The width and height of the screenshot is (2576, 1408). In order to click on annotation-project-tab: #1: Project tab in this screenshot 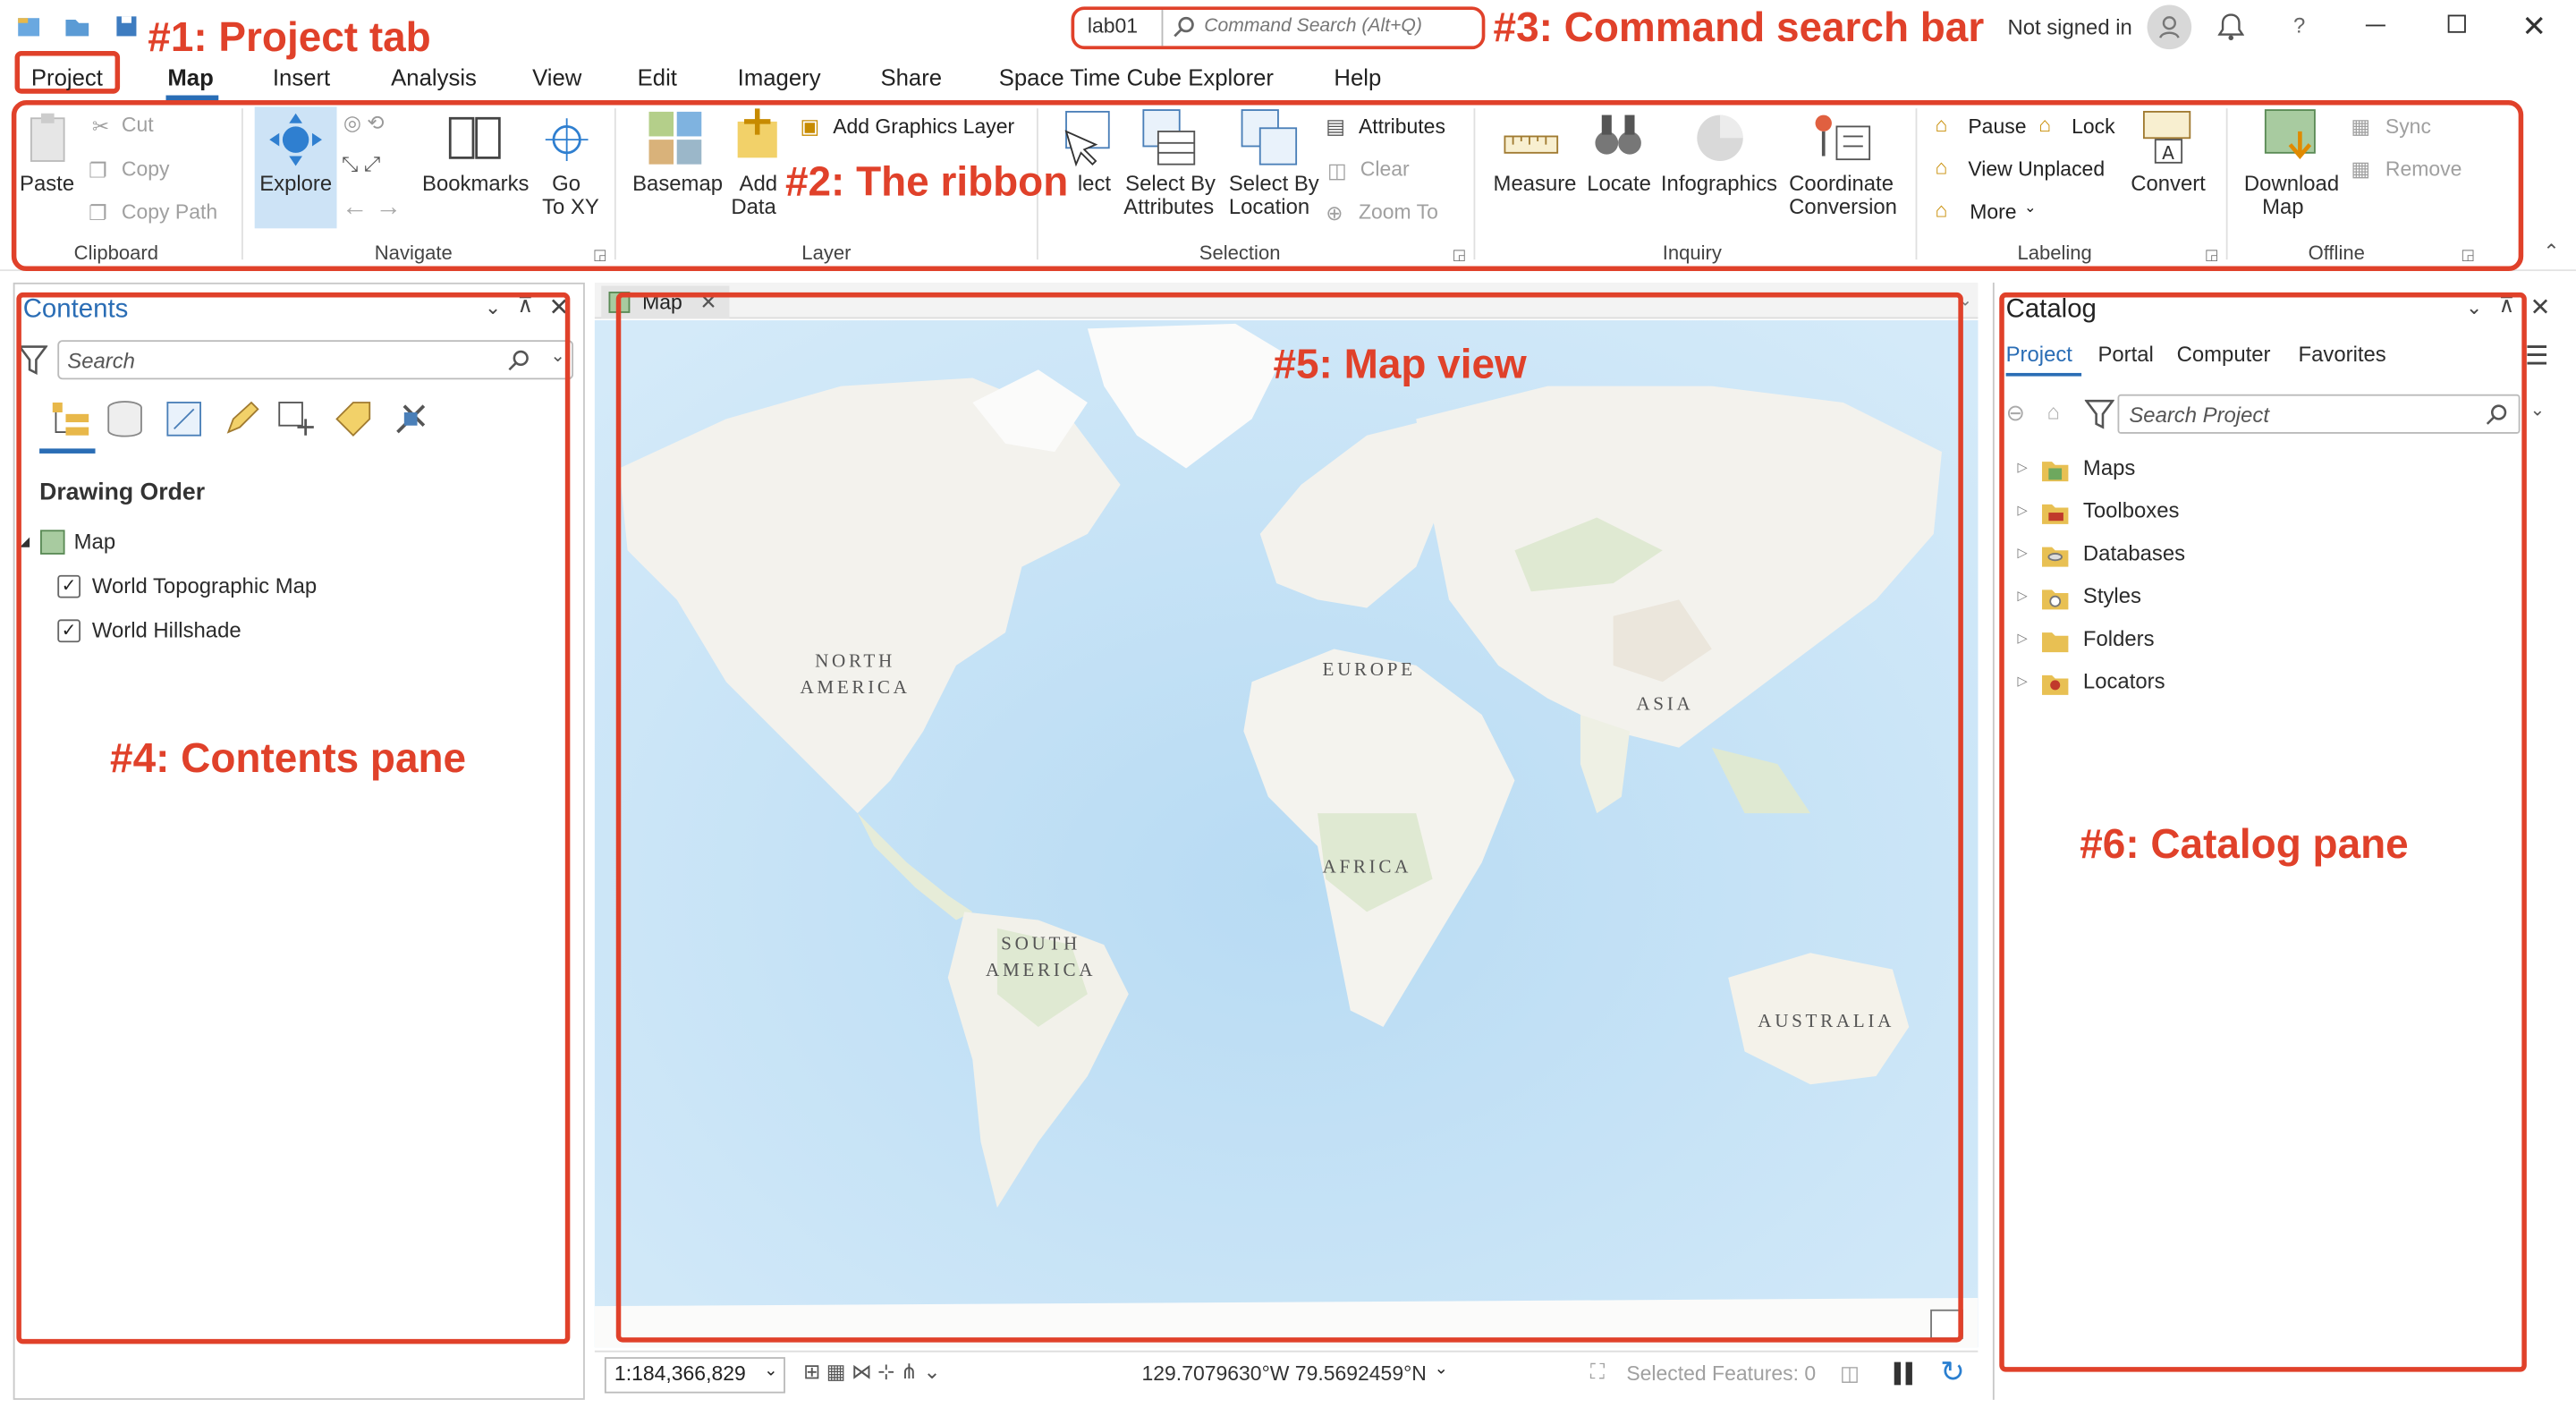, I will do `click(289, 37)`.